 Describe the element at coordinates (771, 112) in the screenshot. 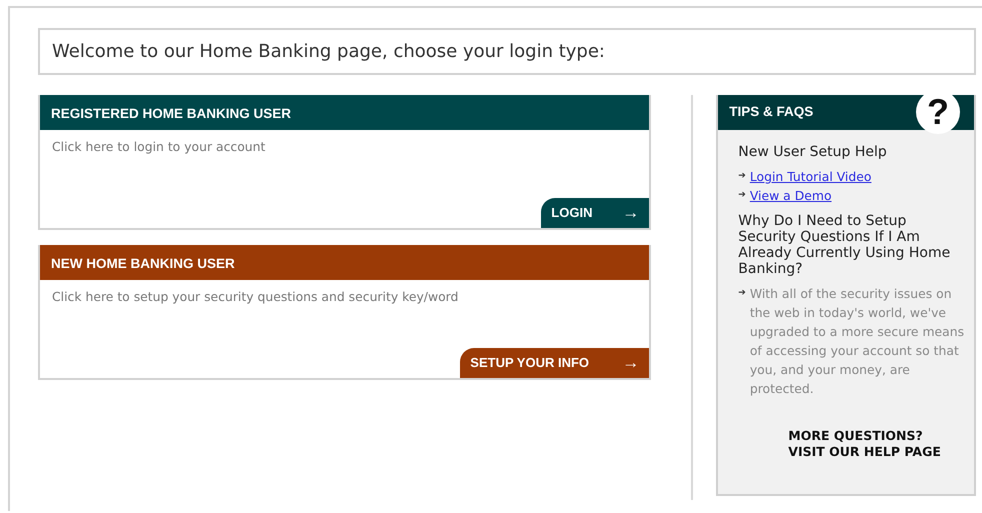

I see `panel-header: TIPS & FAQS` at that location.